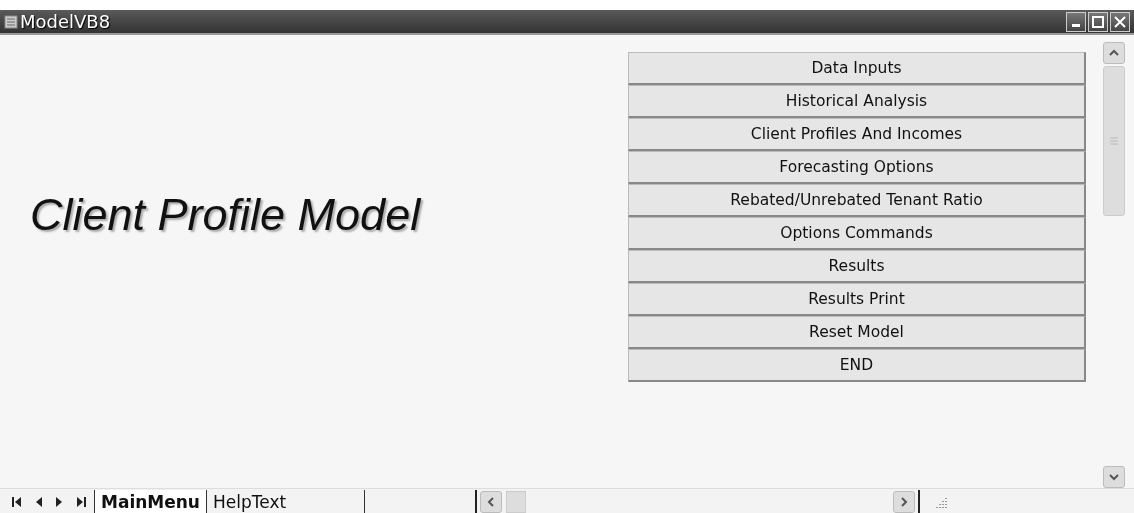  Describe the element at coordinates (857, 167) in the screenshot. I see `menu-button: Forecasting Options` at that location.